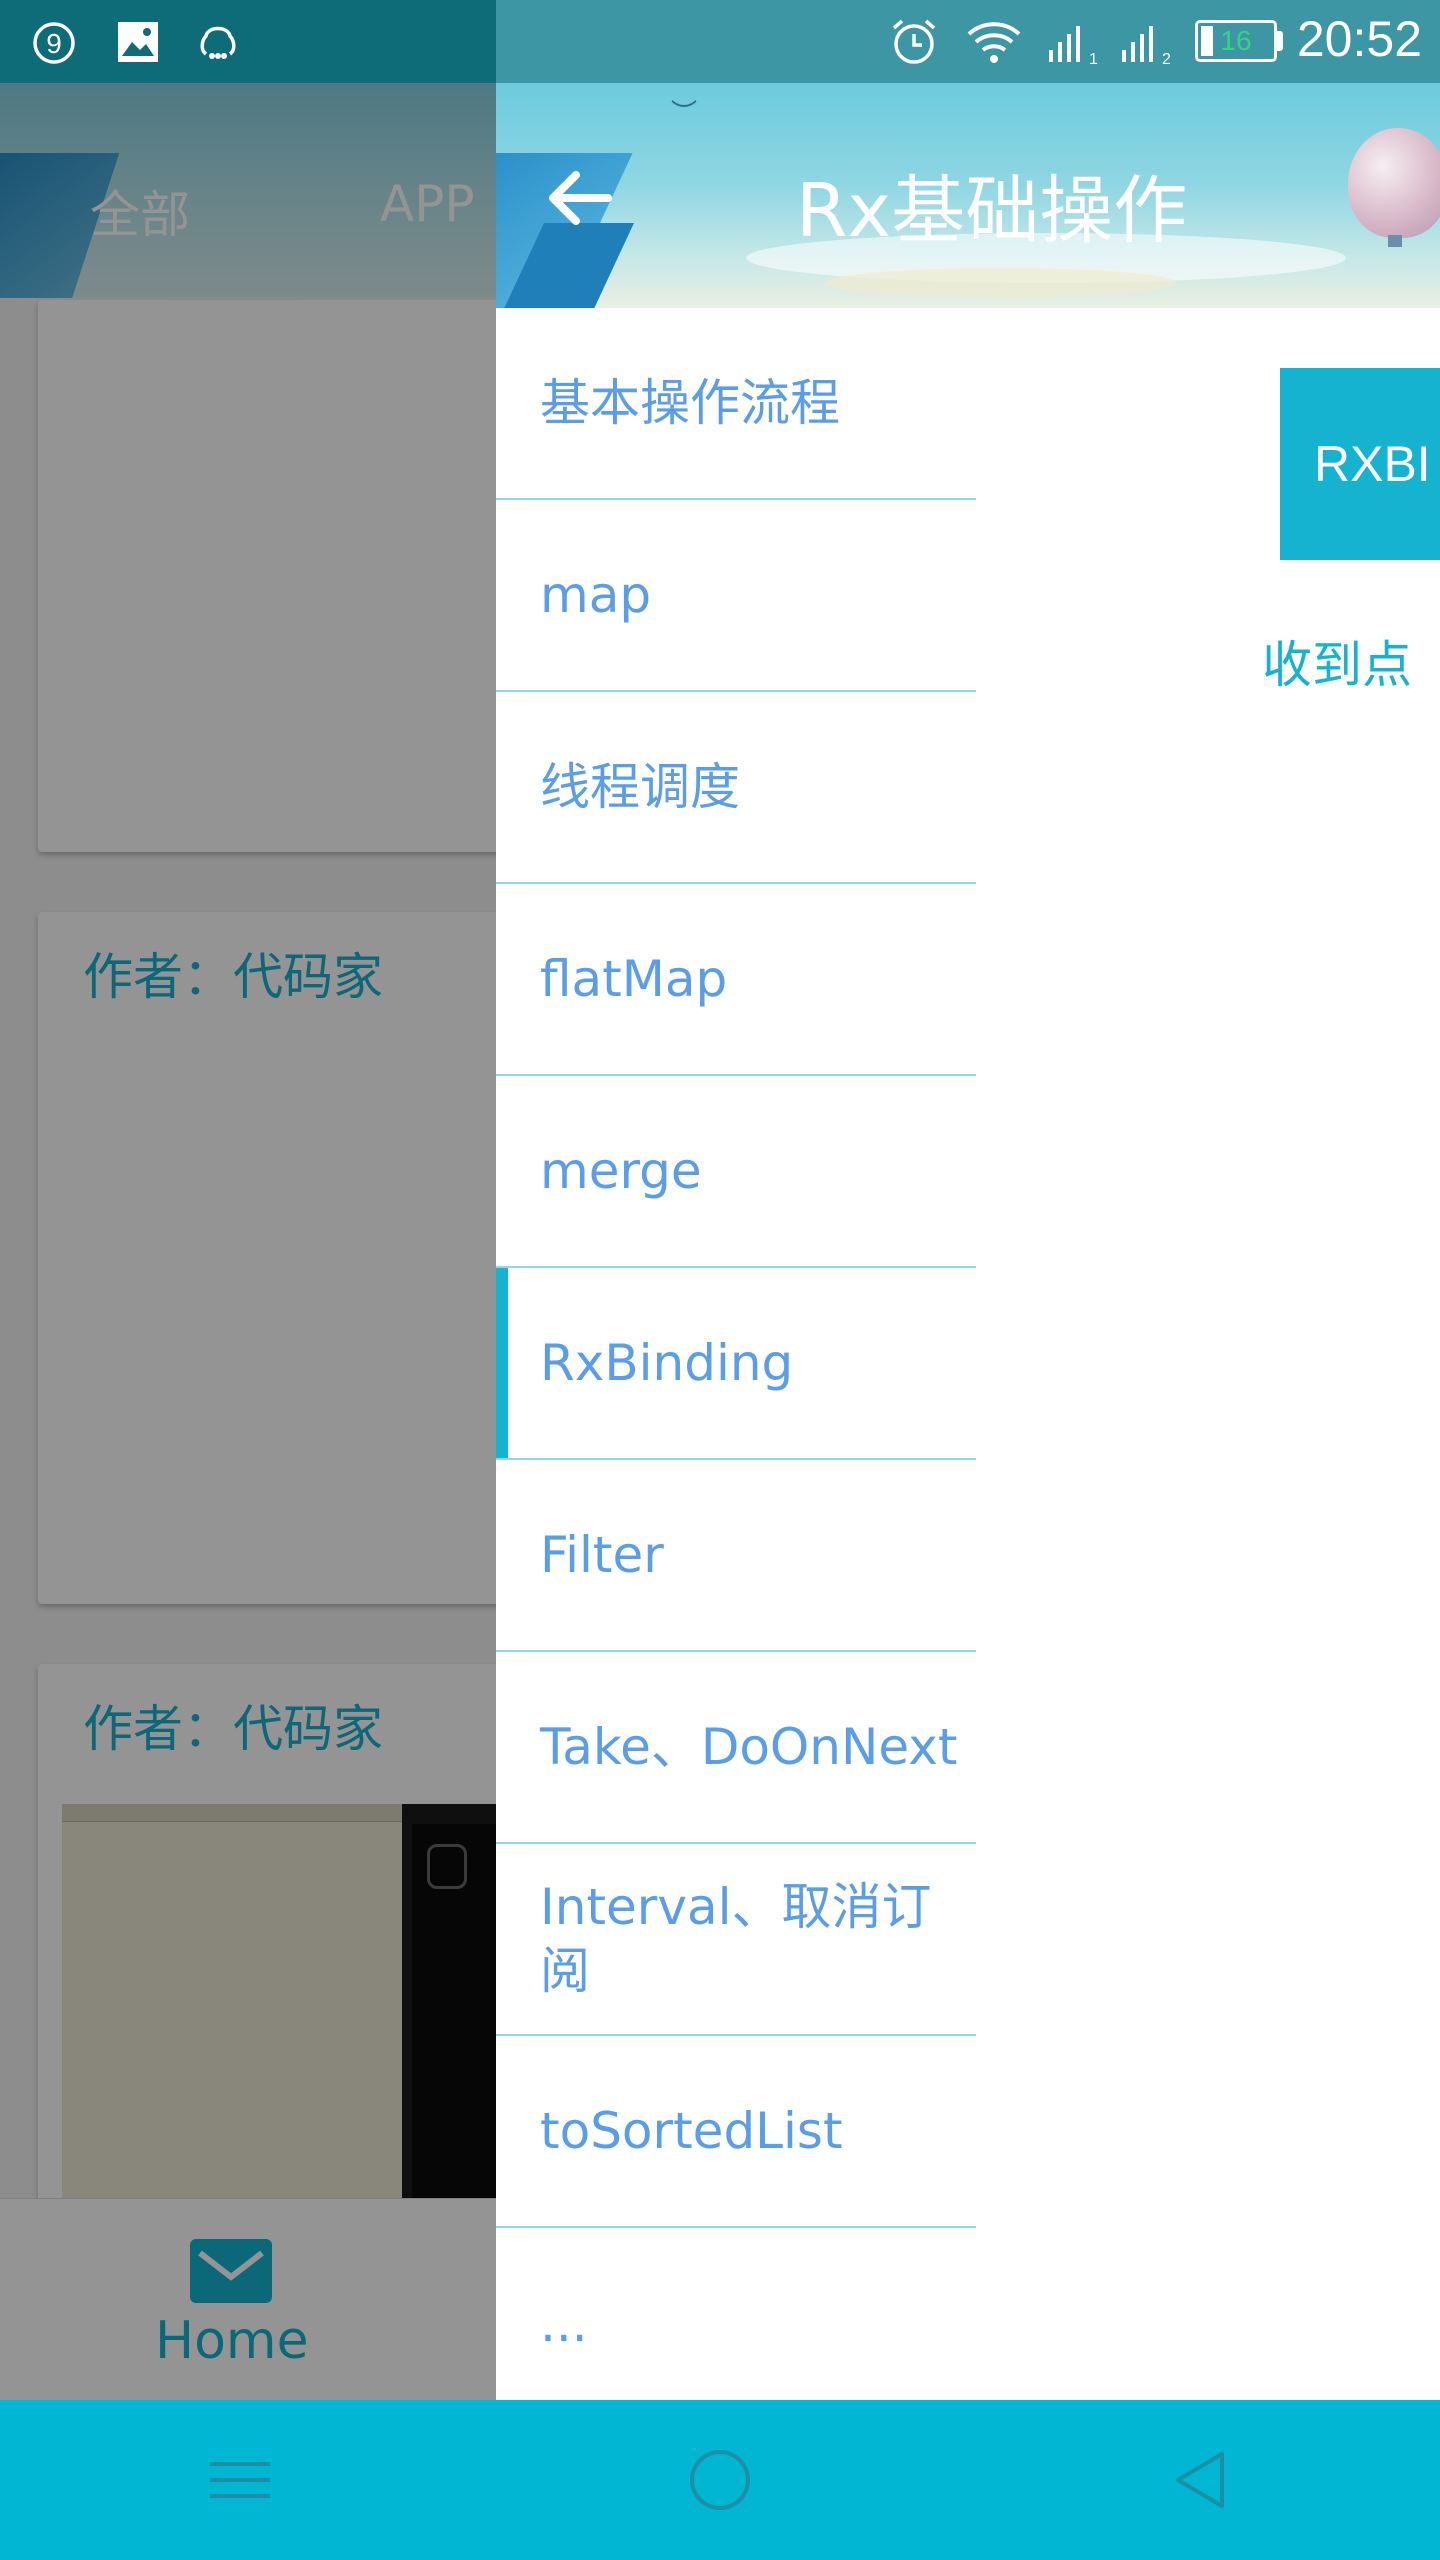 Image resolution: width=1440 pixels, height=2560 pixels. I want to click on image-icon, so click(138, 42).